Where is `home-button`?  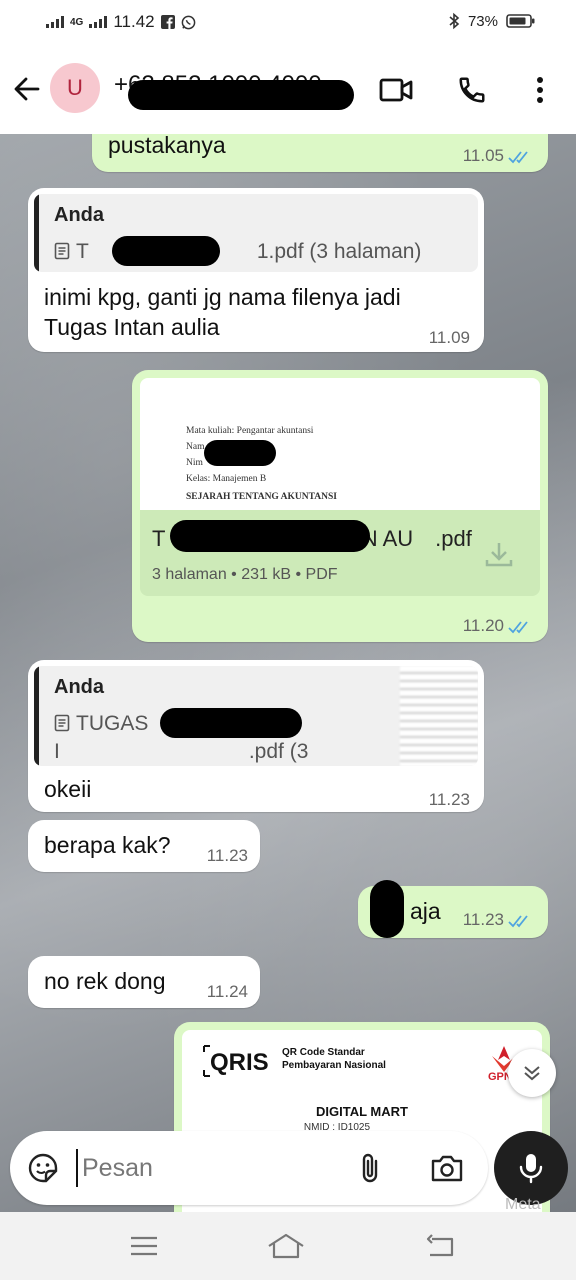
home-button is located at coordinates (286, 1246).